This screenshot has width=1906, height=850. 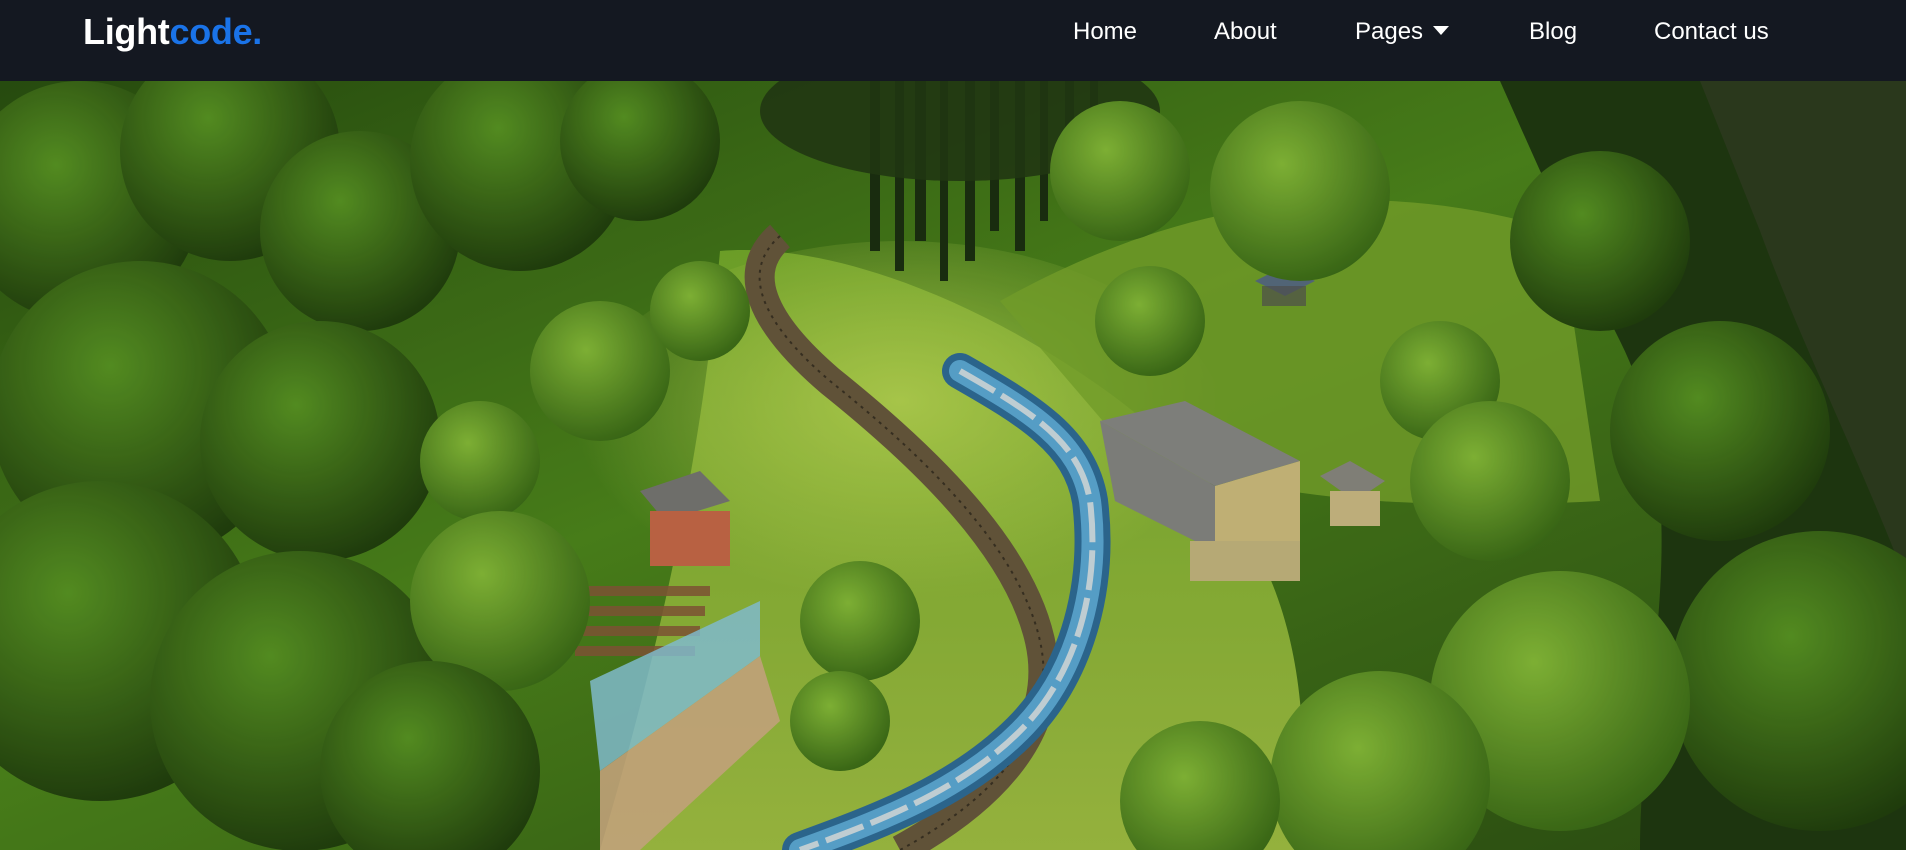 I want to click on nav-pages-dropdown: Pages, so click(x=1402, y=32).